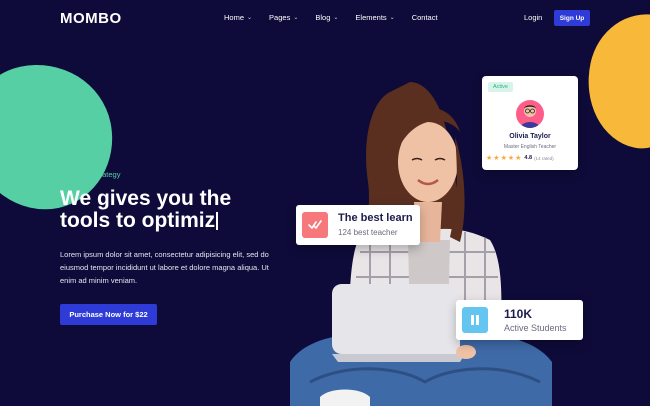  I want to click on main-nav: Home ⌄ Pages ⌄ Blog ⌄ Elements ⌄ Contact, so click(339, 17).